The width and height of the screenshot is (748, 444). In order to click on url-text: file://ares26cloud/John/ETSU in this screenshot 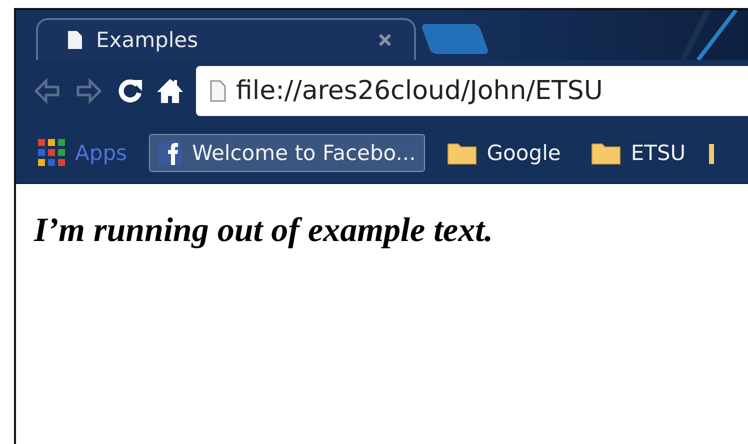, I will do `click(419, 91)`.